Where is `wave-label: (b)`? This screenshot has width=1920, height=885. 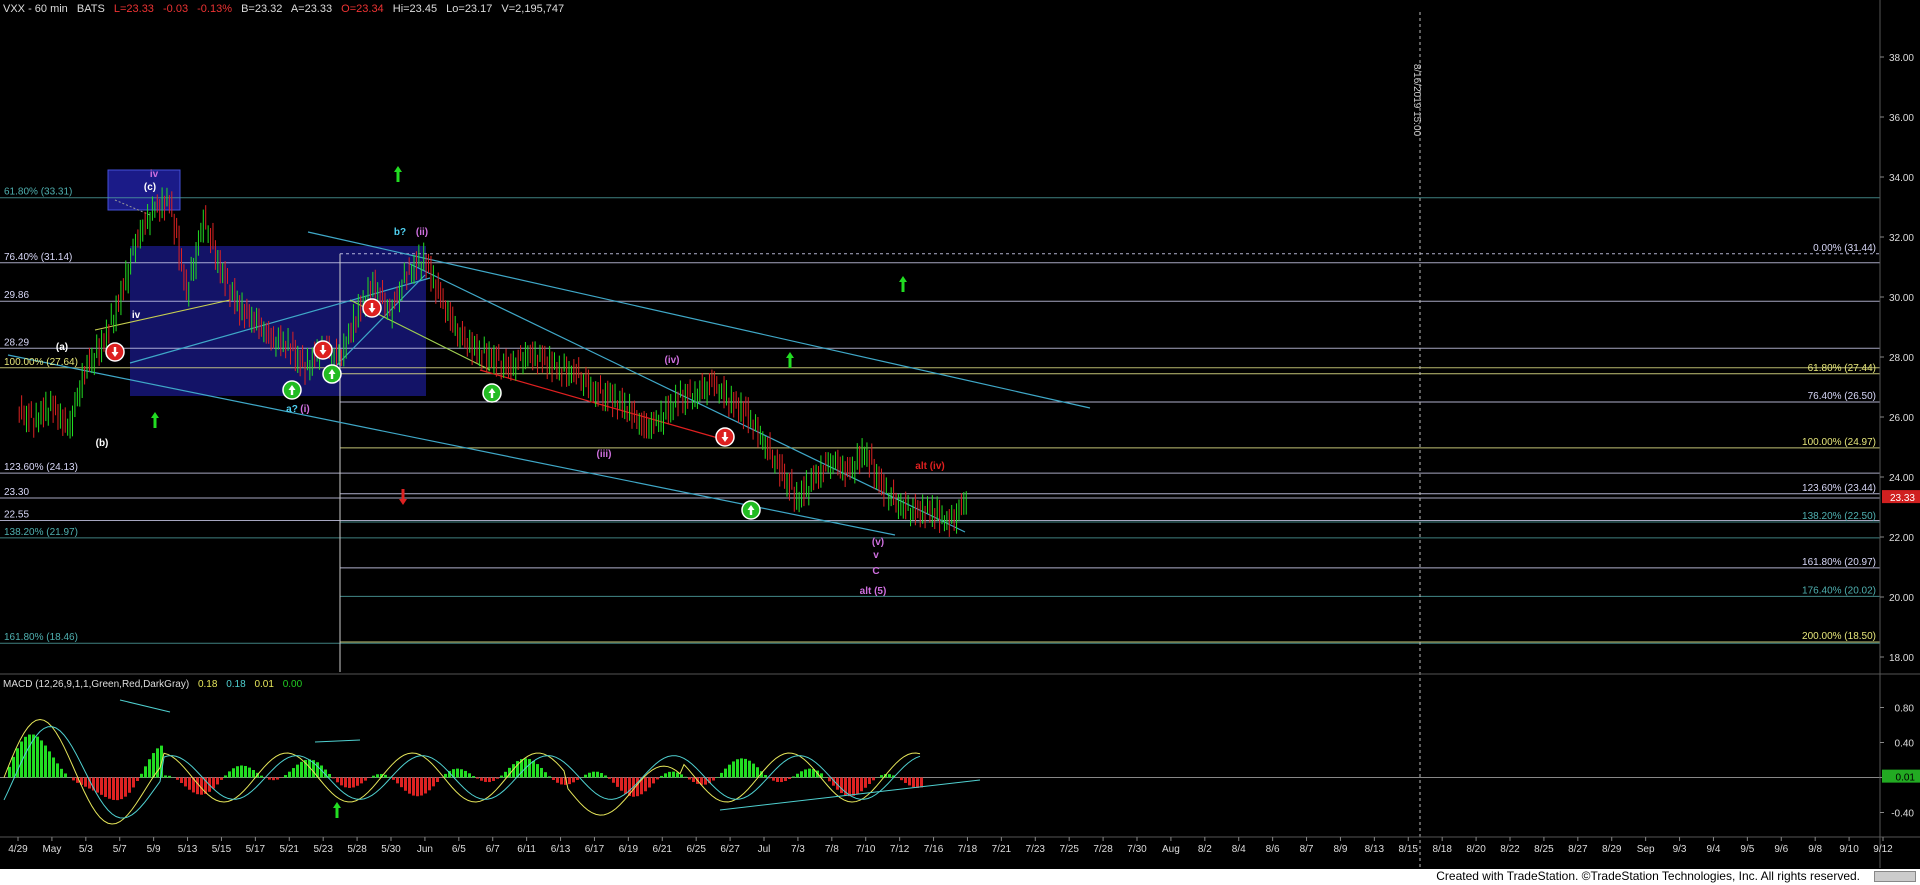 wave-label: (b) is located at coordinates (102, 443).